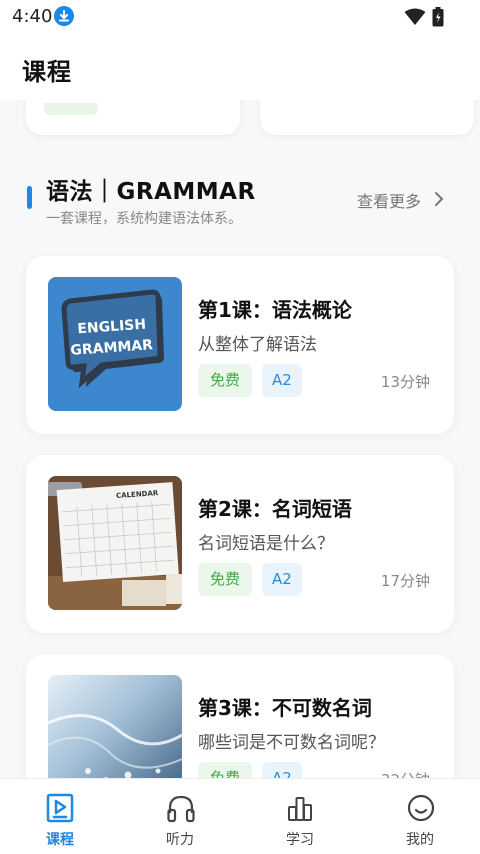 This screenshot has height=854, width=480. I want to click on course-title: 第1课：语法概论, so click(275, 310).